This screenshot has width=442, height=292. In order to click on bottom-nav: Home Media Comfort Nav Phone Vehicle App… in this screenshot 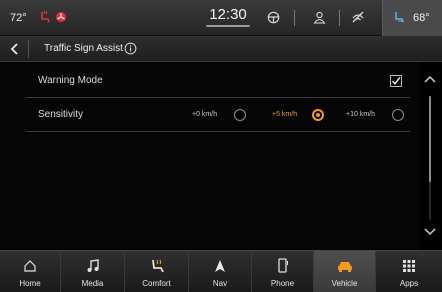, I will do `click(221, 271)`.